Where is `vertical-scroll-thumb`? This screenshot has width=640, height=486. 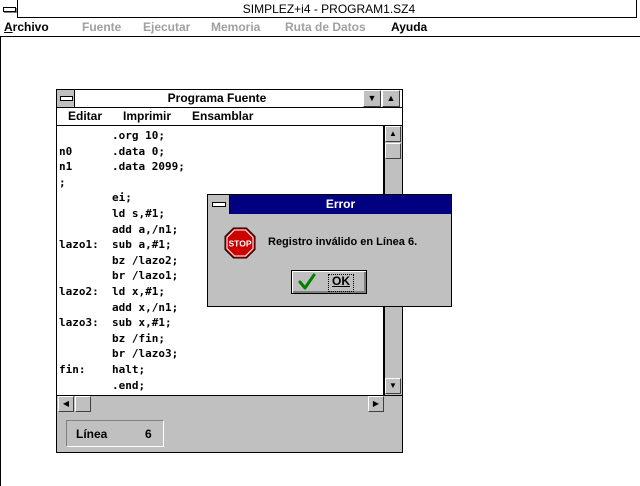 vertical-scroll-thumb is located at coordinates (393, 151).